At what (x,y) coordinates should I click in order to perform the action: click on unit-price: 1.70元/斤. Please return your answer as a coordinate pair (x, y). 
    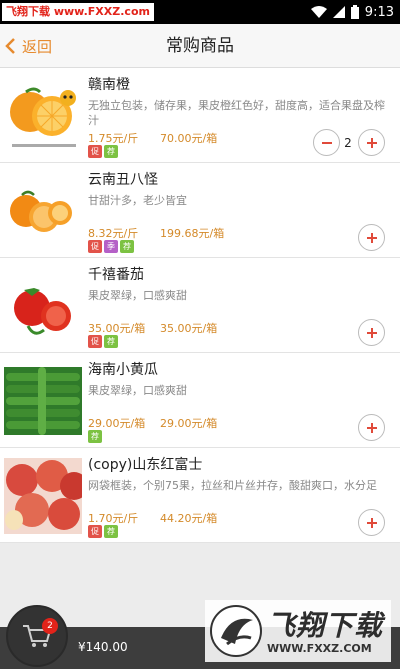
    Looking at the image, I should click on (113, 518).